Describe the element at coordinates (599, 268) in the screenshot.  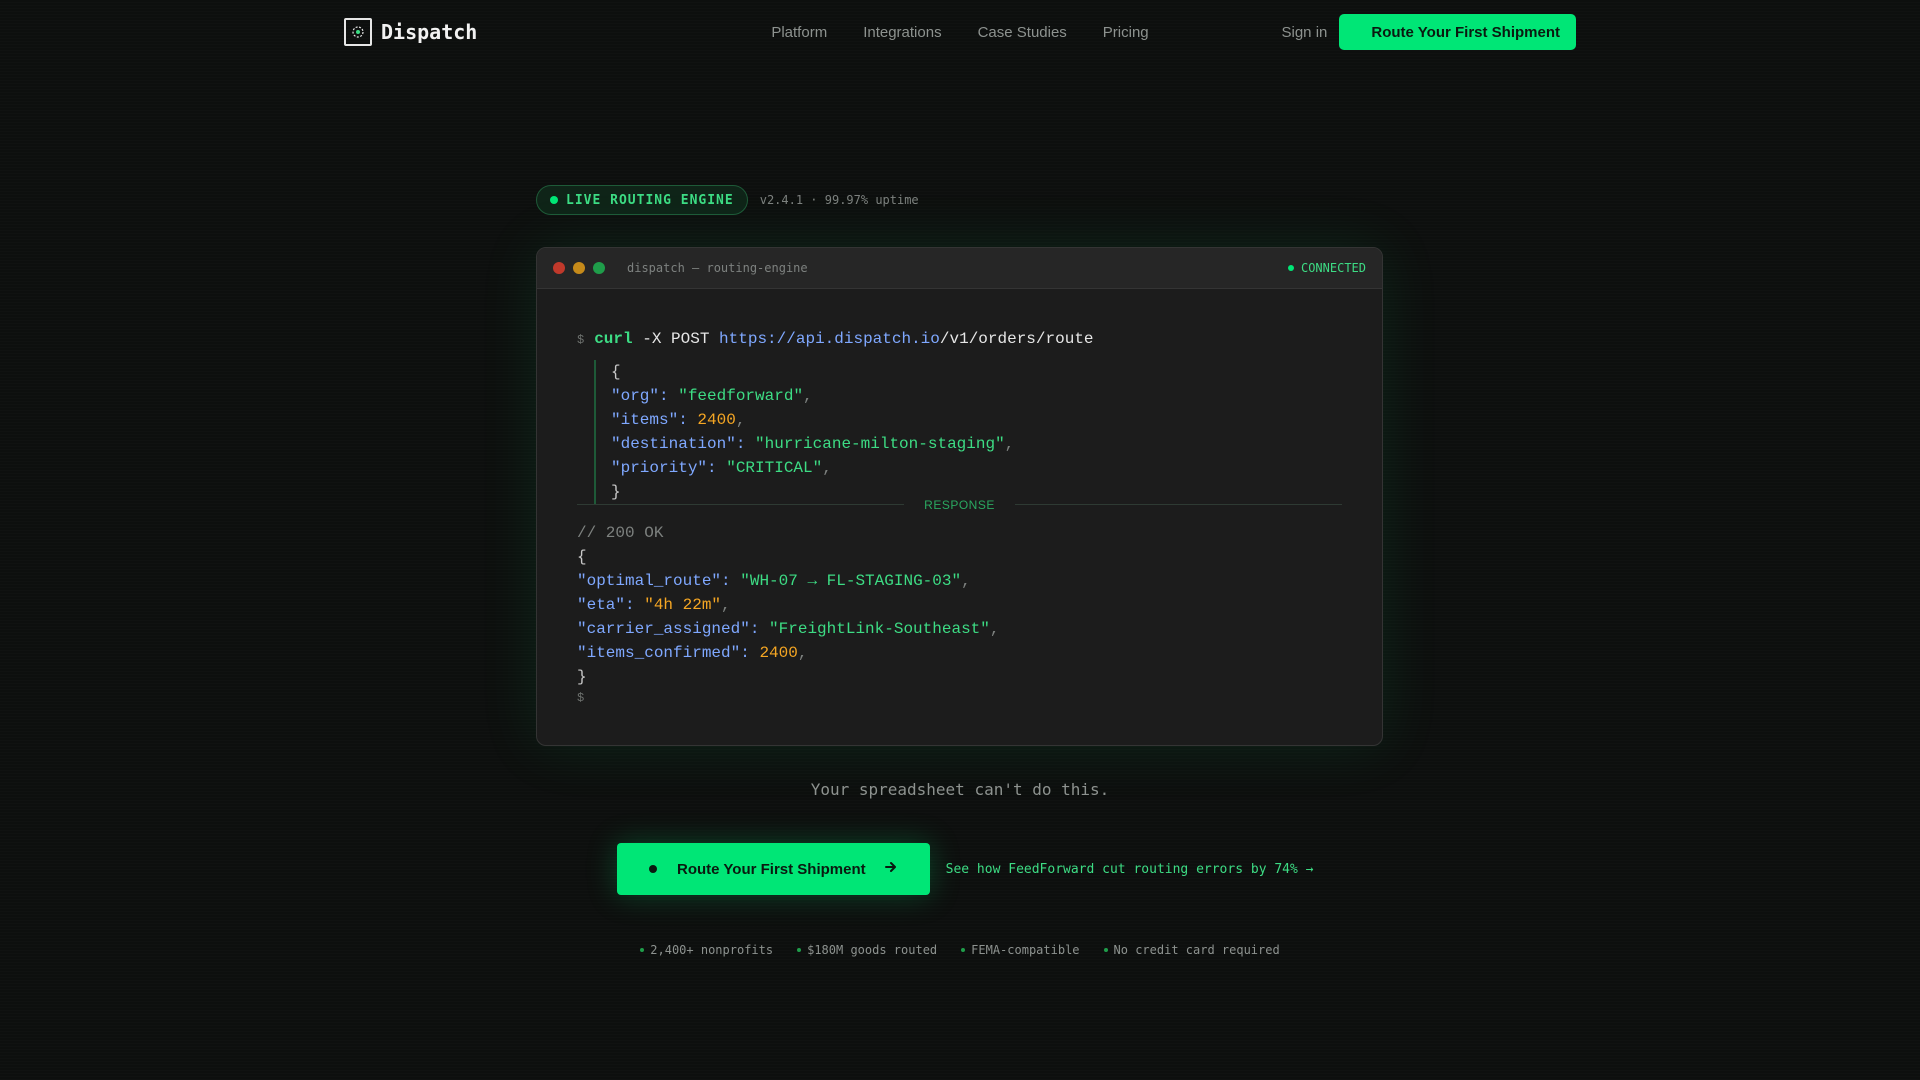
I see `maximize-dot-icon` at that location.